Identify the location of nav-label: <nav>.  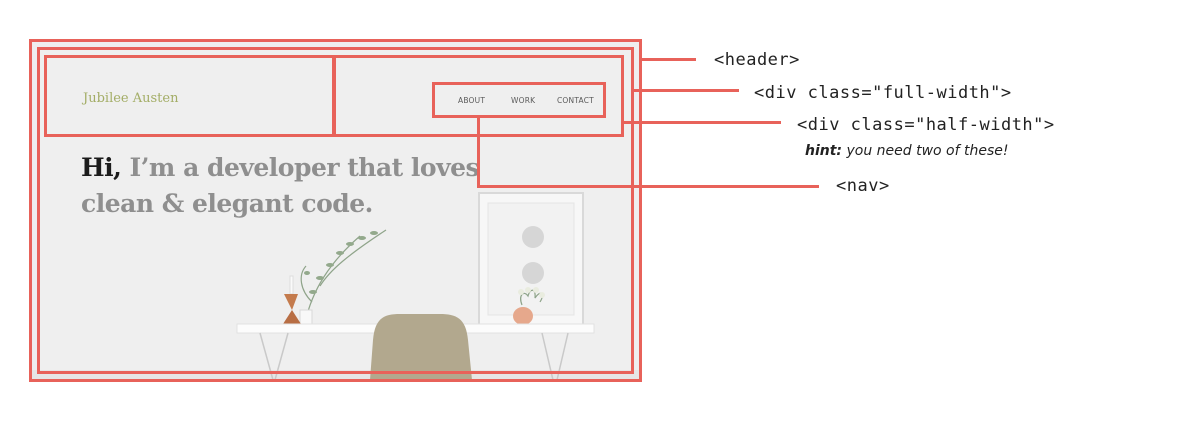
(863, 186).